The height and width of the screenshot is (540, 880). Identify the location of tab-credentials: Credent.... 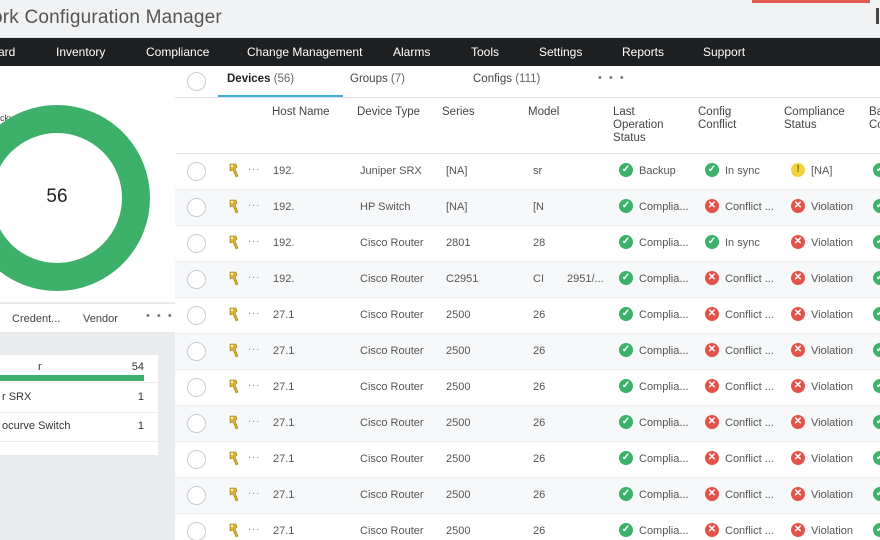
(36, 319).